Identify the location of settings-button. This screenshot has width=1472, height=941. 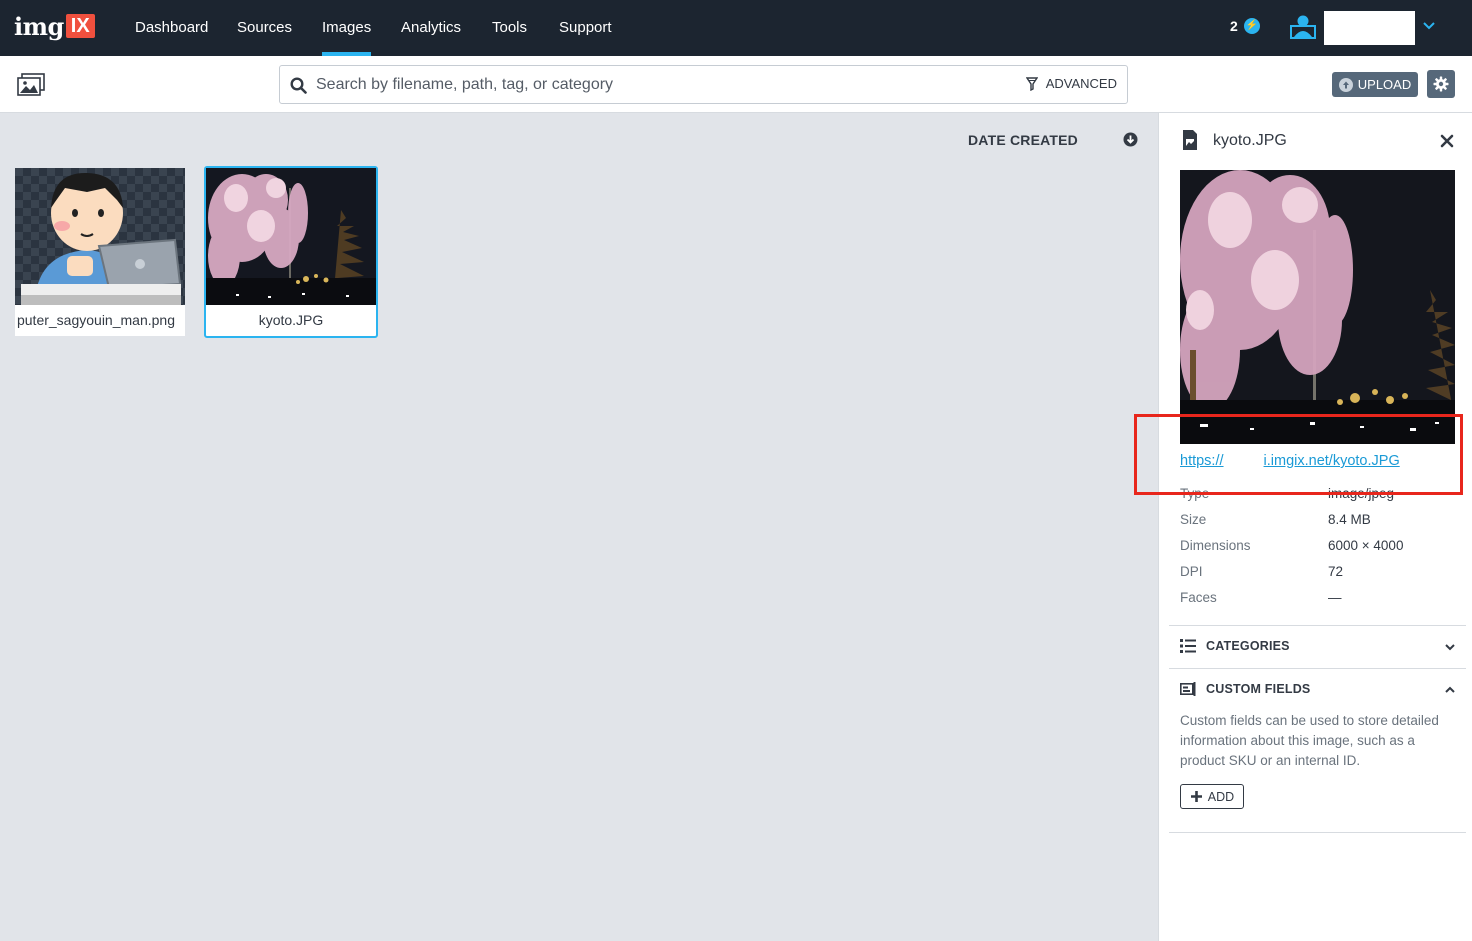
(1441, 84).